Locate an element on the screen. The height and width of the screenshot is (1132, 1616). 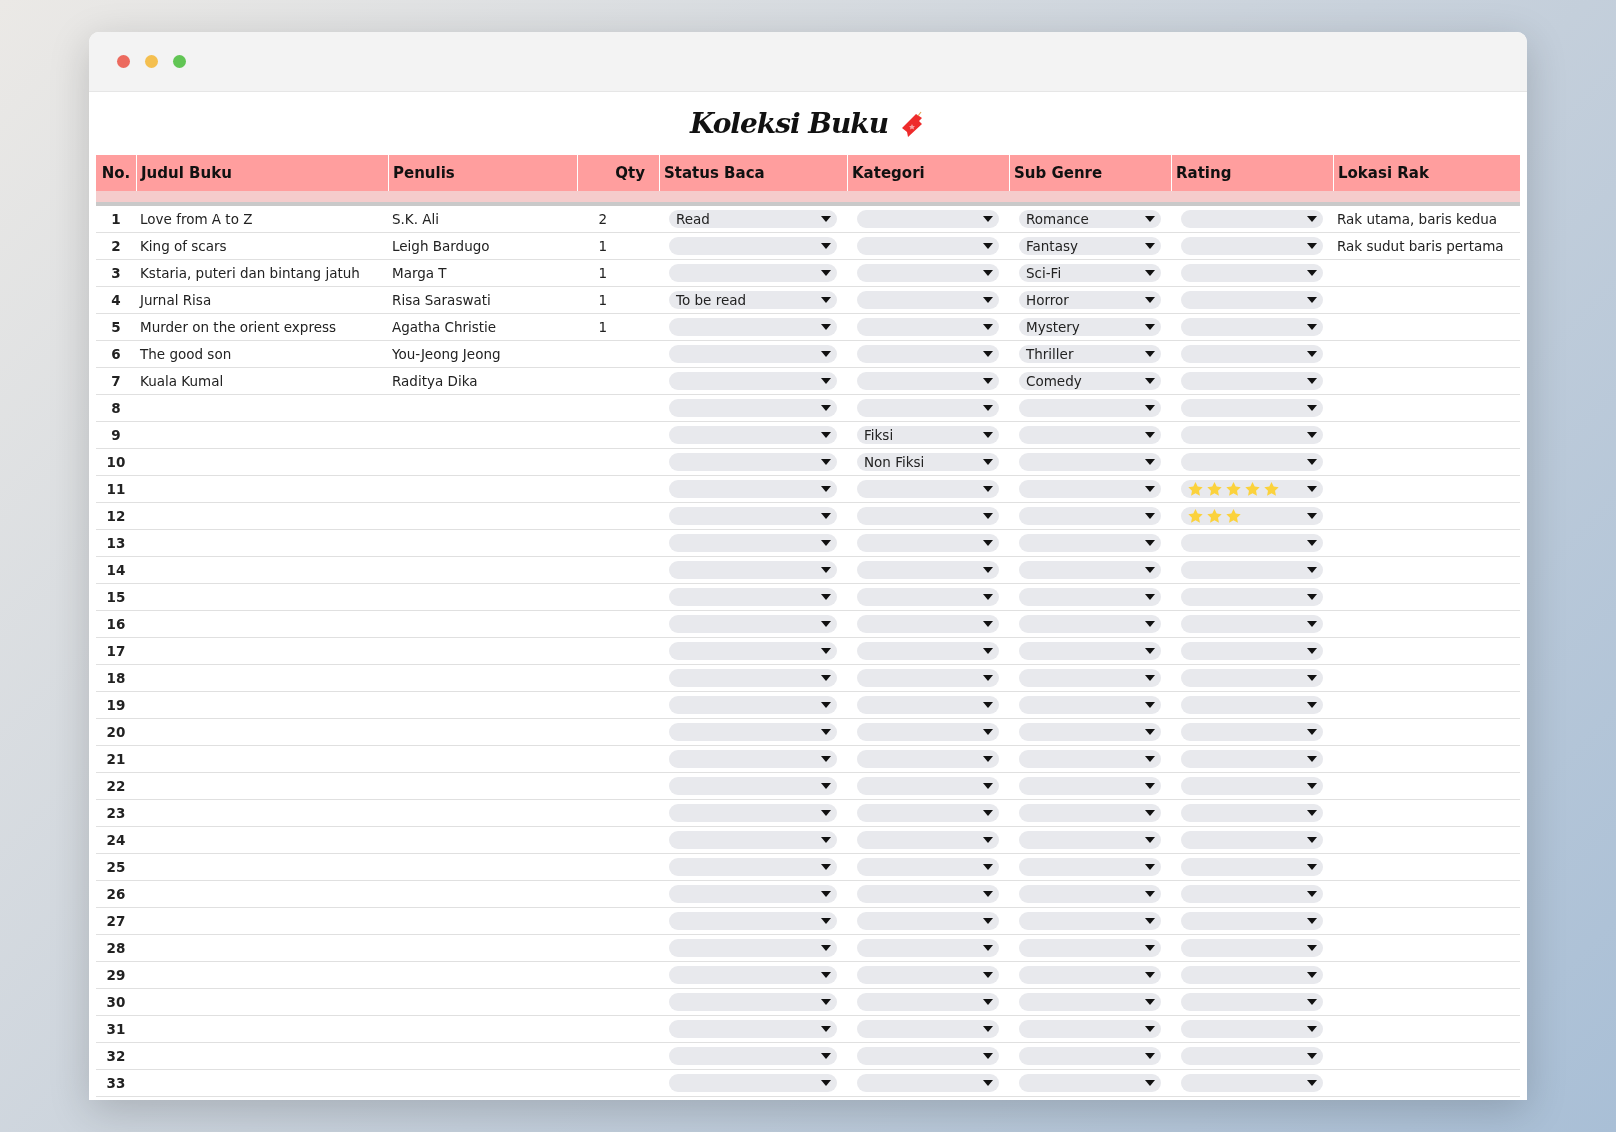
status-dropdown: To be read is located at coordinates (753, 300).